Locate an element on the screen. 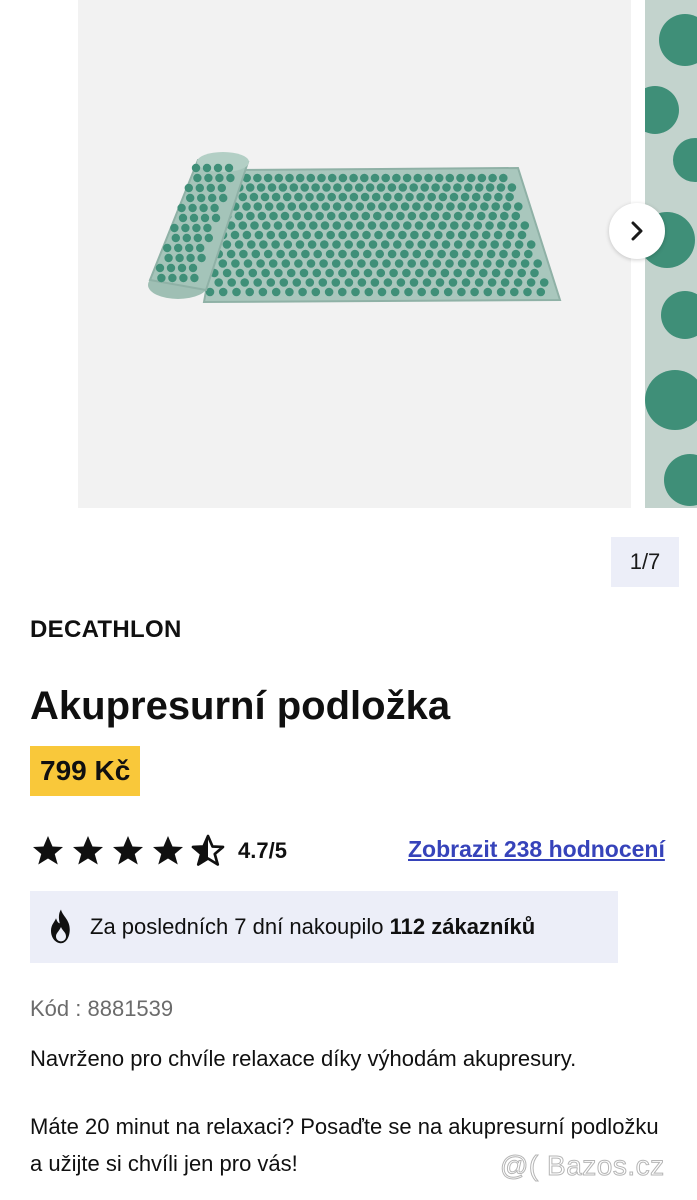  next-image-button is located at coordinates (637, 231).